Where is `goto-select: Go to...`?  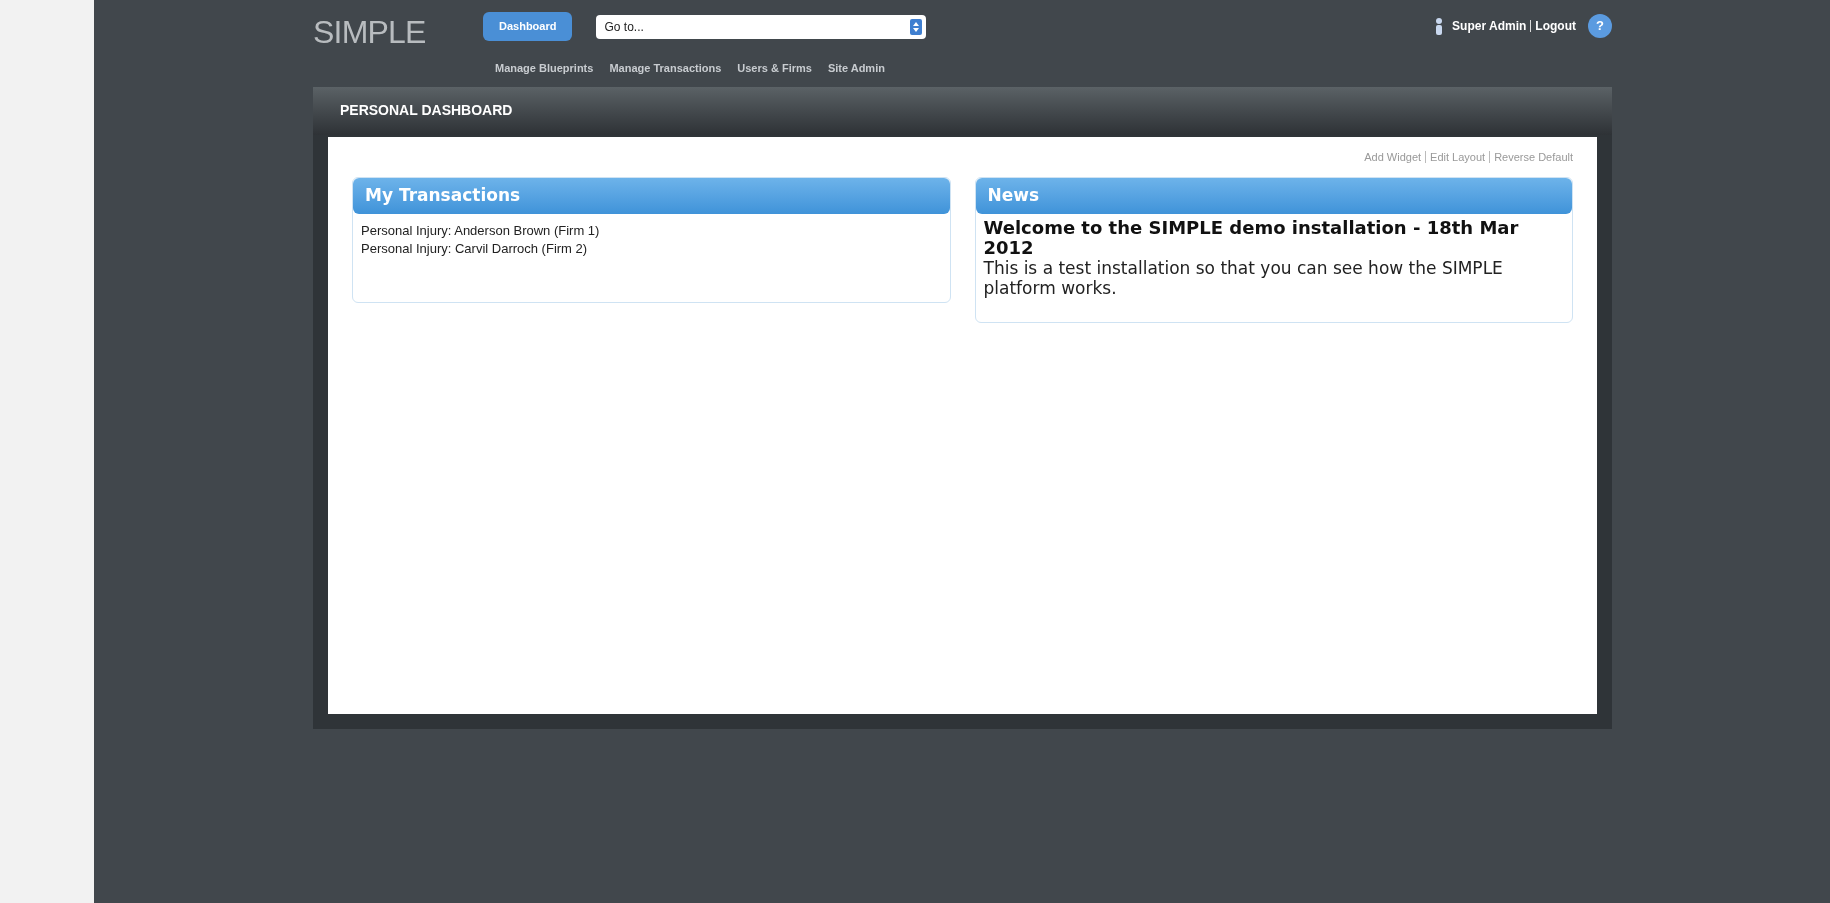
goto-select: Go to... is located at coordinates (761, 27).